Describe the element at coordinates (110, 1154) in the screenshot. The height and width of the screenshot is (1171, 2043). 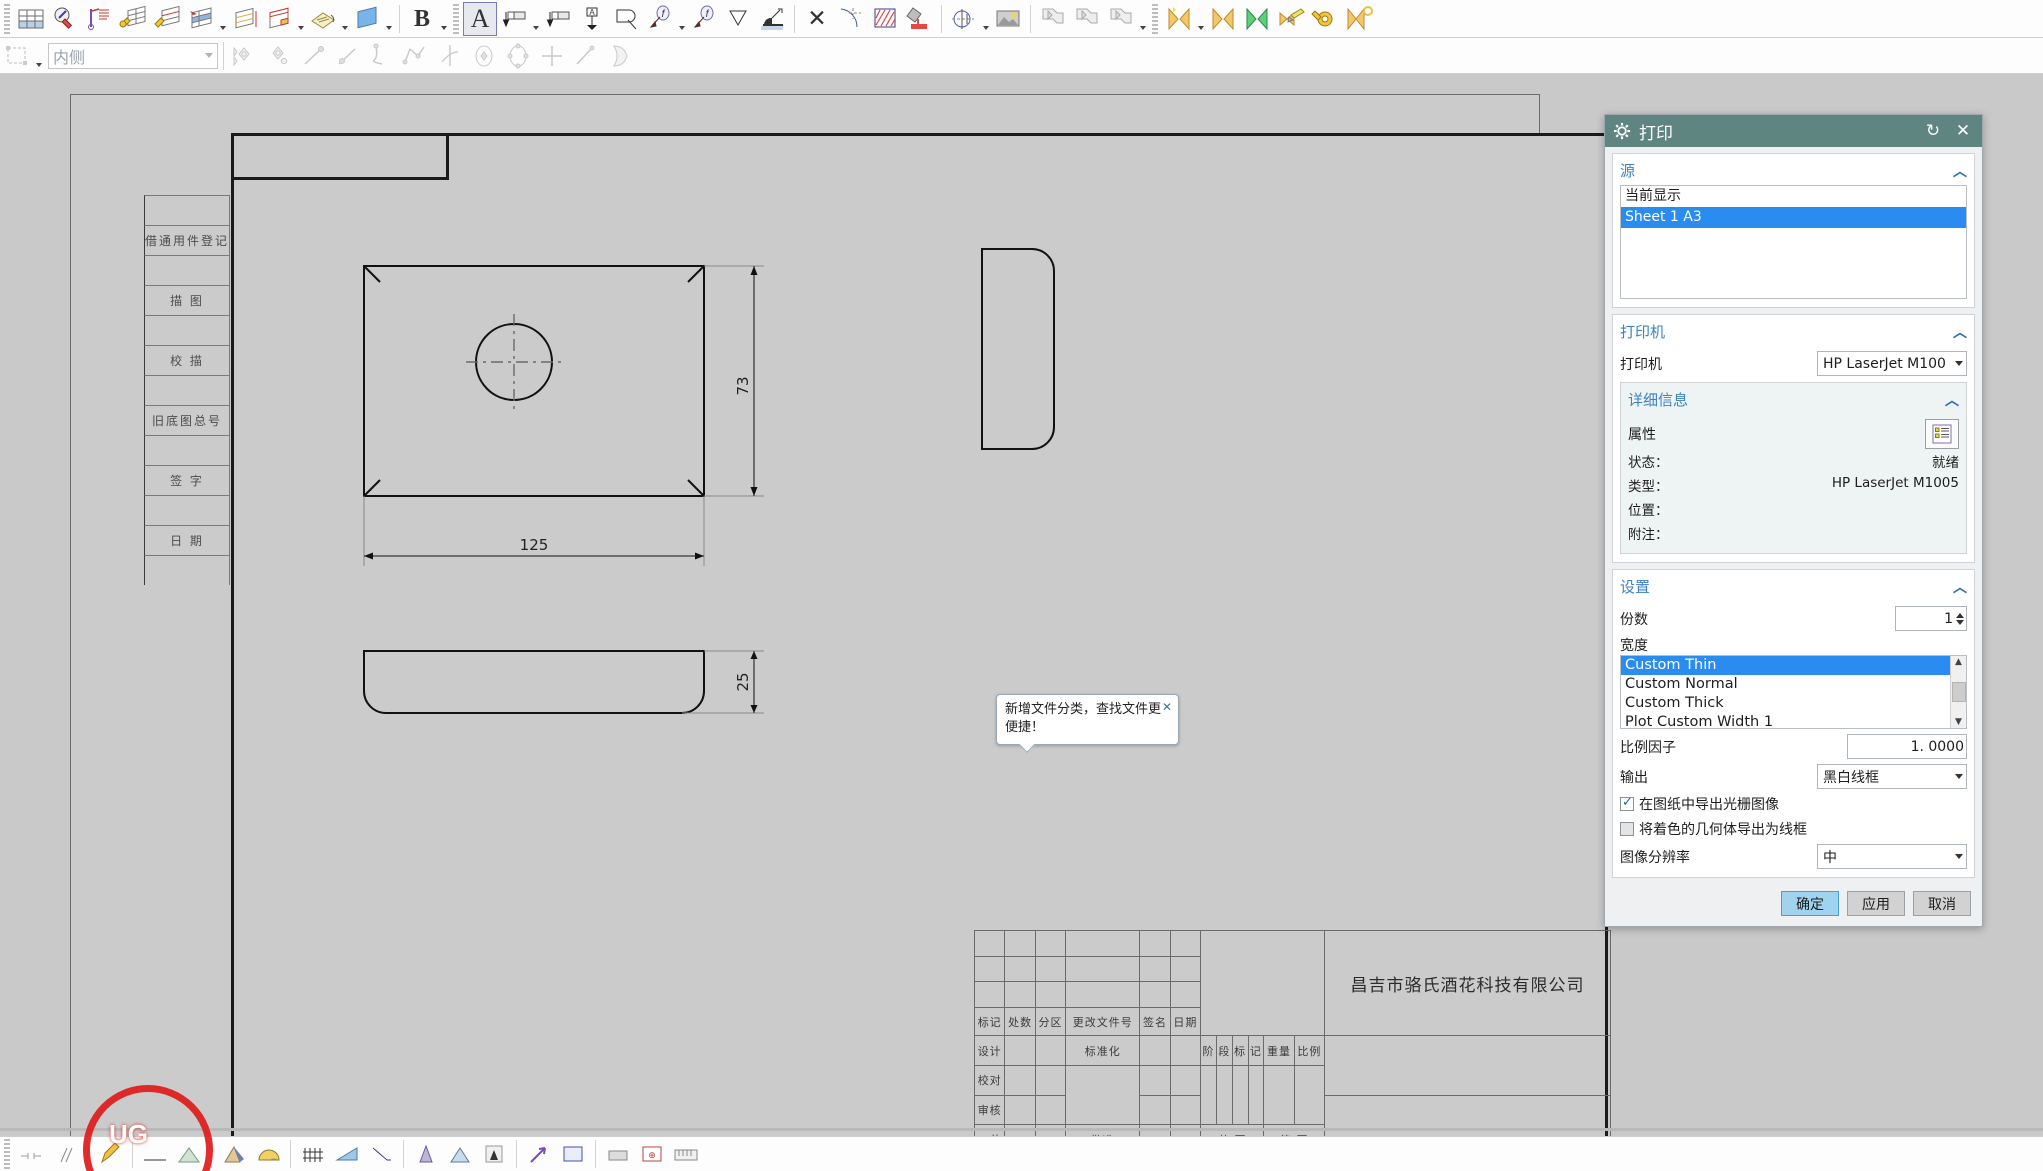
I see `pencil-edit-icon` at that location.